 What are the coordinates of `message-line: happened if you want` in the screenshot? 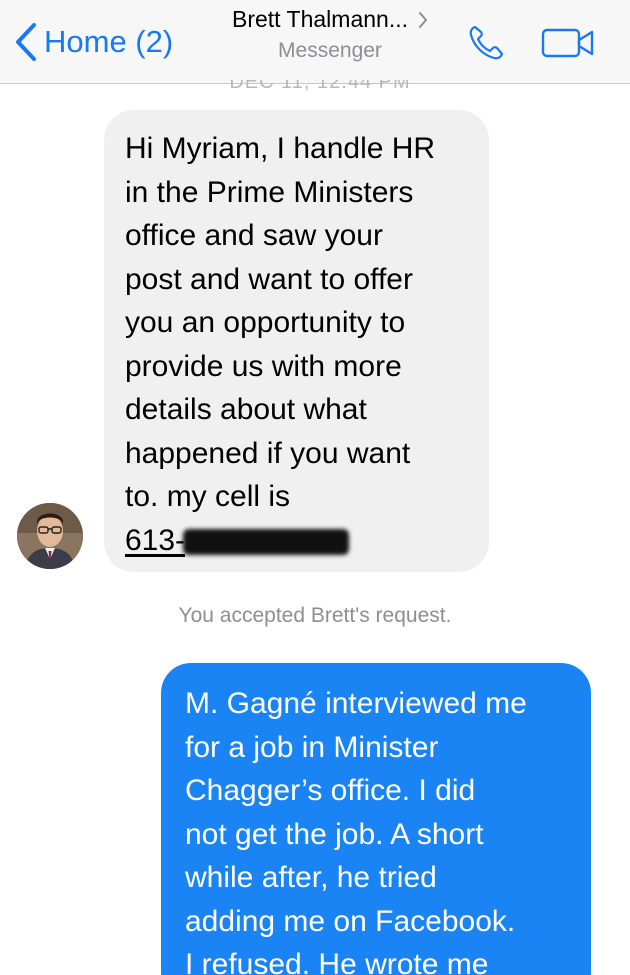 It's located at (268, 453).